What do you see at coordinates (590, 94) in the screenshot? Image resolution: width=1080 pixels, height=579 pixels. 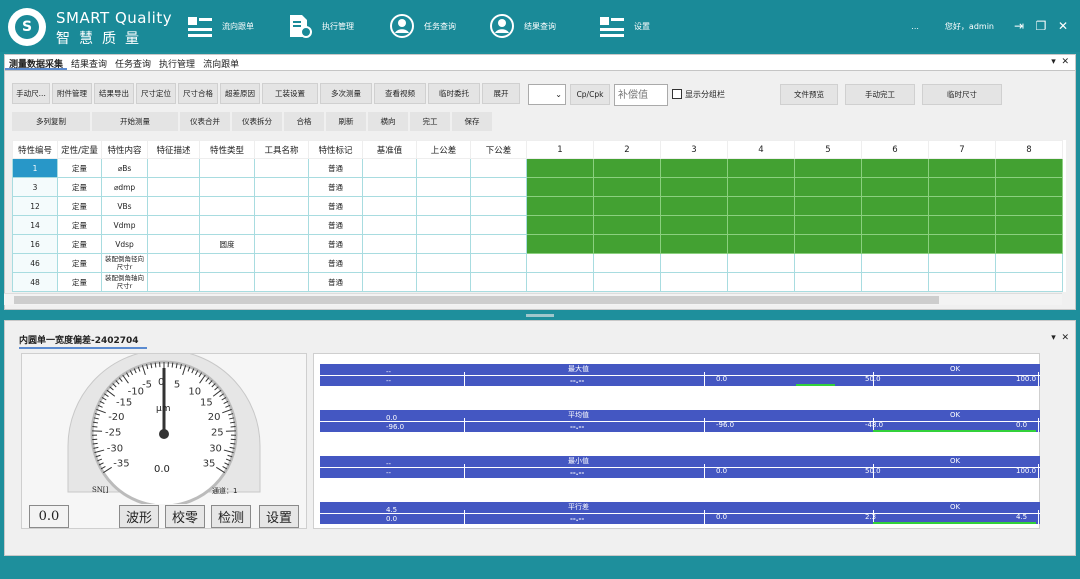 I see `cpk-button: Cp/Cpk` at bounding box center [590, 94].